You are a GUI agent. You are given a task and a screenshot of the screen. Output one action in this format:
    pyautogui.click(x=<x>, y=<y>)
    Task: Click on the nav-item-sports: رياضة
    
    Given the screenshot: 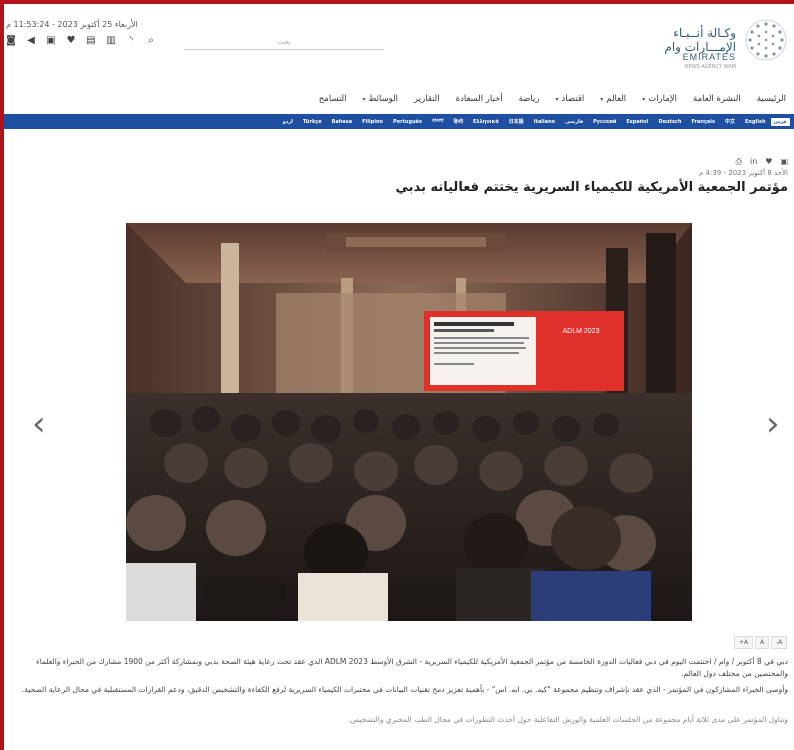 What is the action you would take?
    pyautogui.click(x=529, y=99)
    